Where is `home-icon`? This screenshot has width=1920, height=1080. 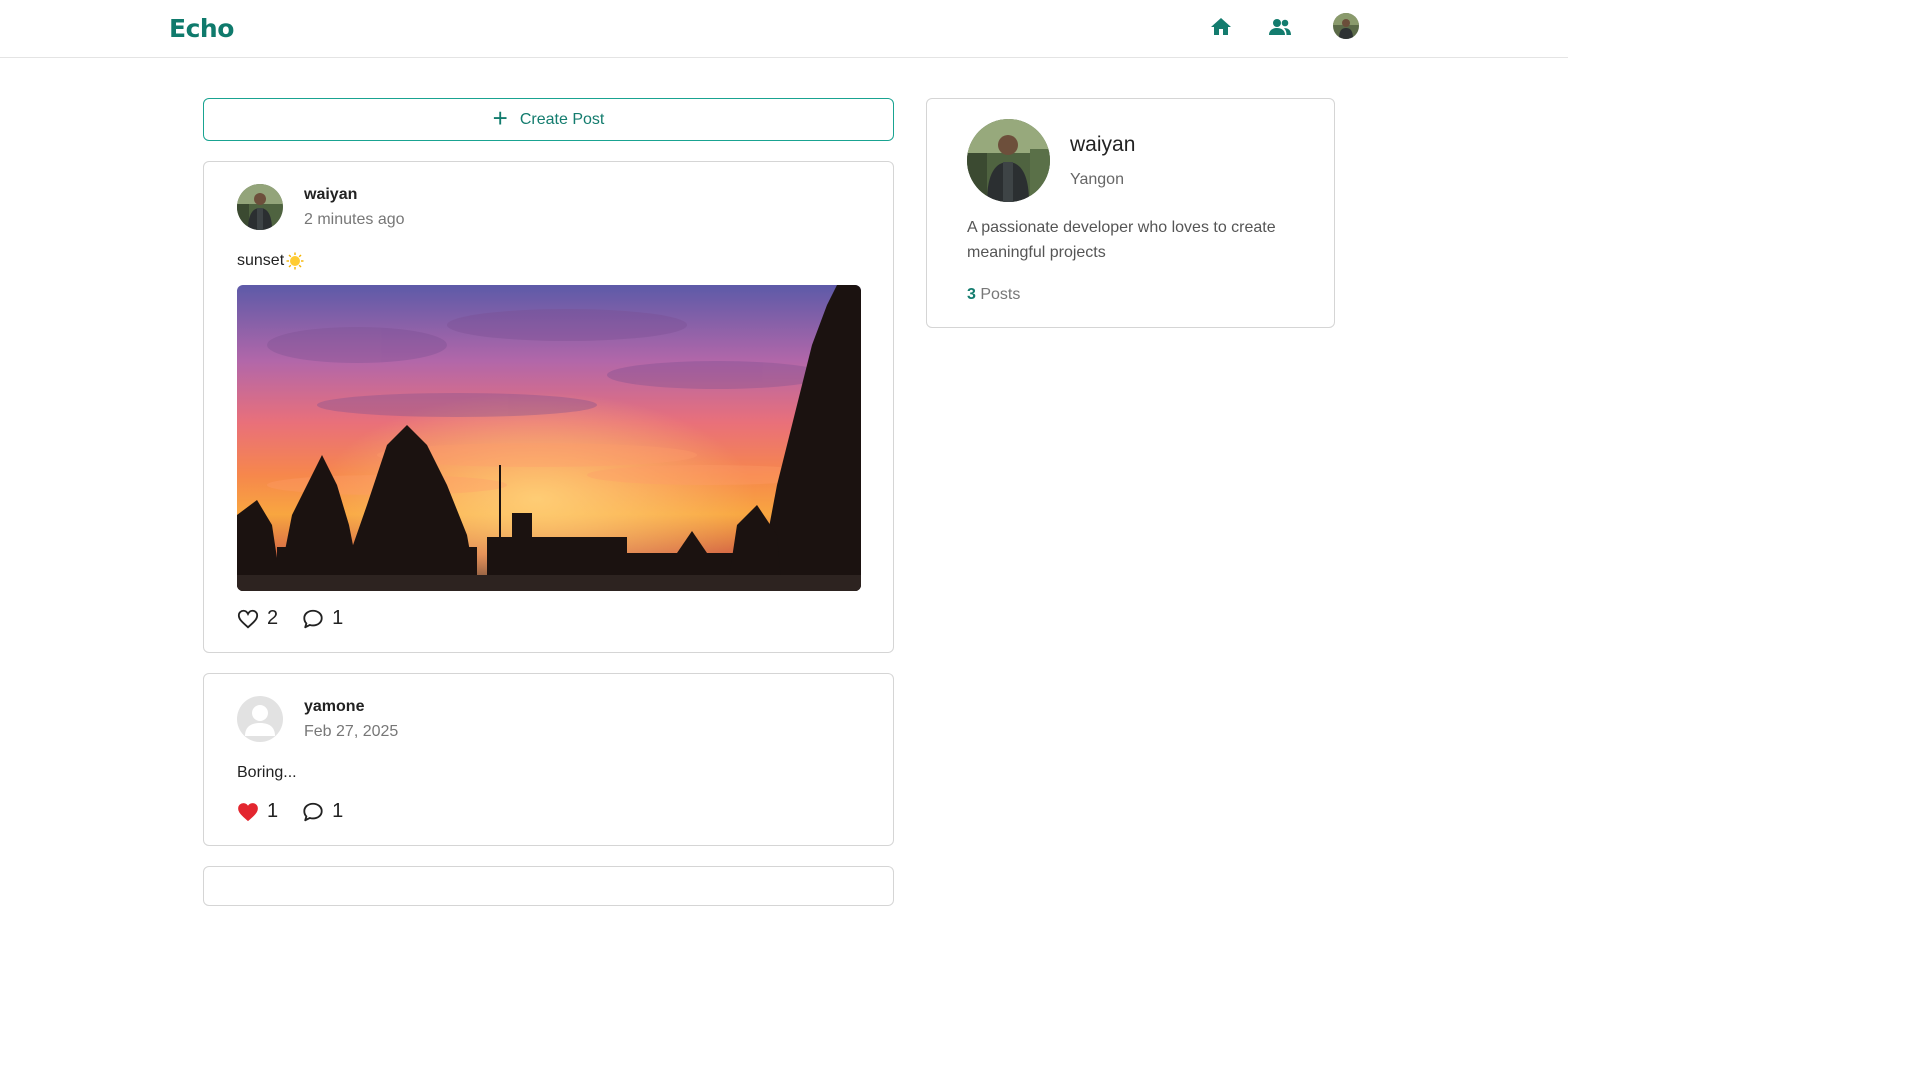 home-icon is located at coordinates (1221, 27).